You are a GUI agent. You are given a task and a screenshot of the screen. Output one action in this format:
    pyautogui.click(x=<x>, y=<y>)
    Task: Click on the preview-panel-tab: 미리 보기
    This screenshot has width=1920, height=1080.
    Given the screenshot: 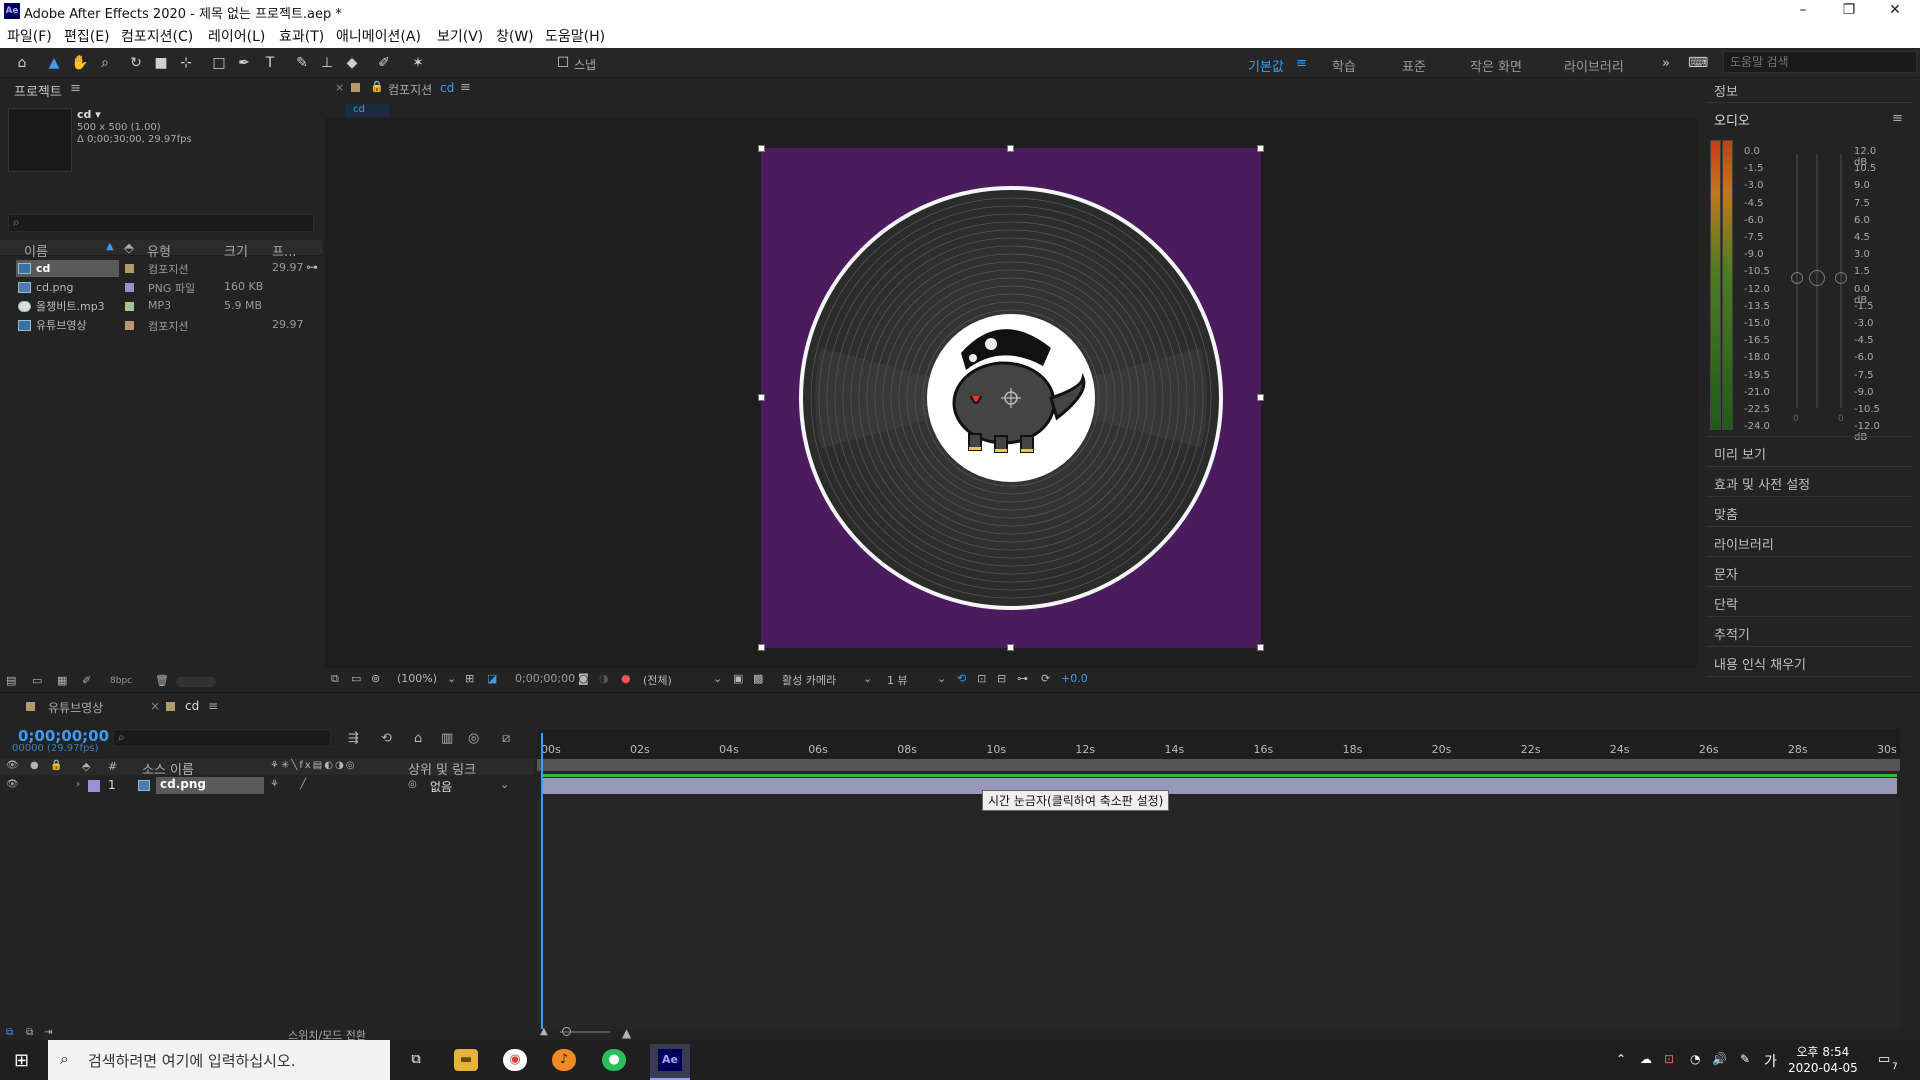 What is the action you would take?
    pyautogui.click(x=1740, y=453)
    